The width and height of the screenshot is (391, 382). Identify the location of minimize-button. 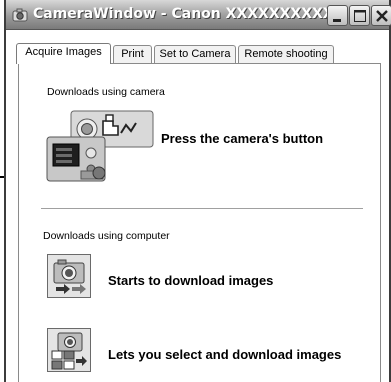
(337, 15).